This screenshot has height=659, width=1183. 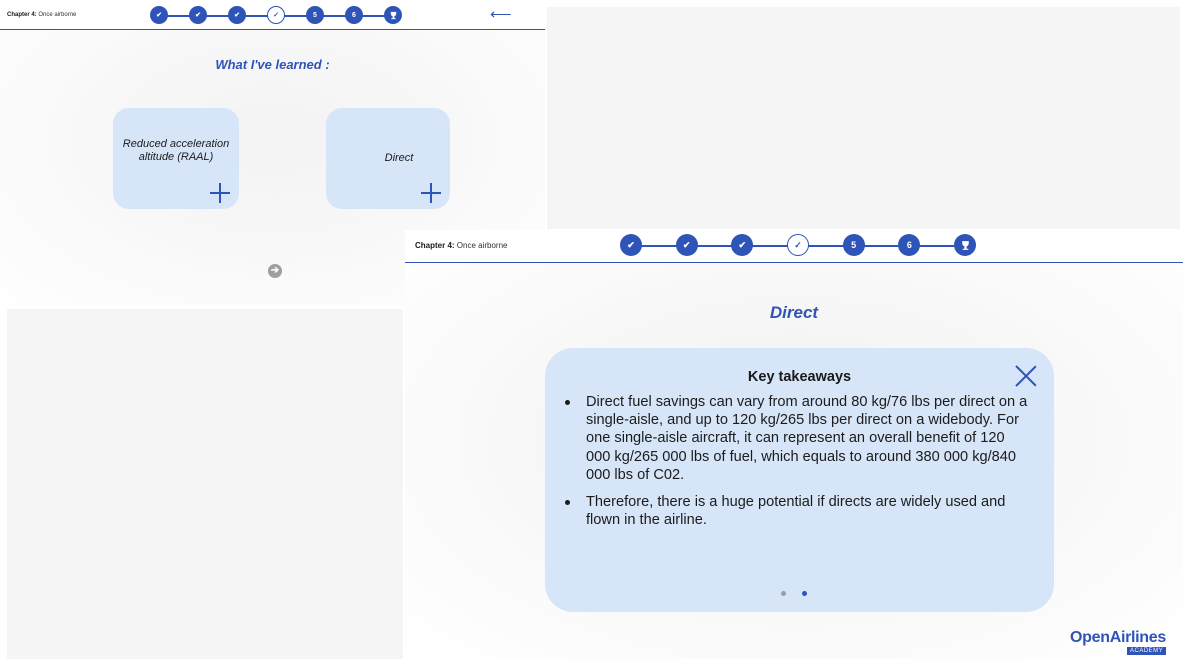 I want to click on card-label: Direct, so click(x=399, y=158).